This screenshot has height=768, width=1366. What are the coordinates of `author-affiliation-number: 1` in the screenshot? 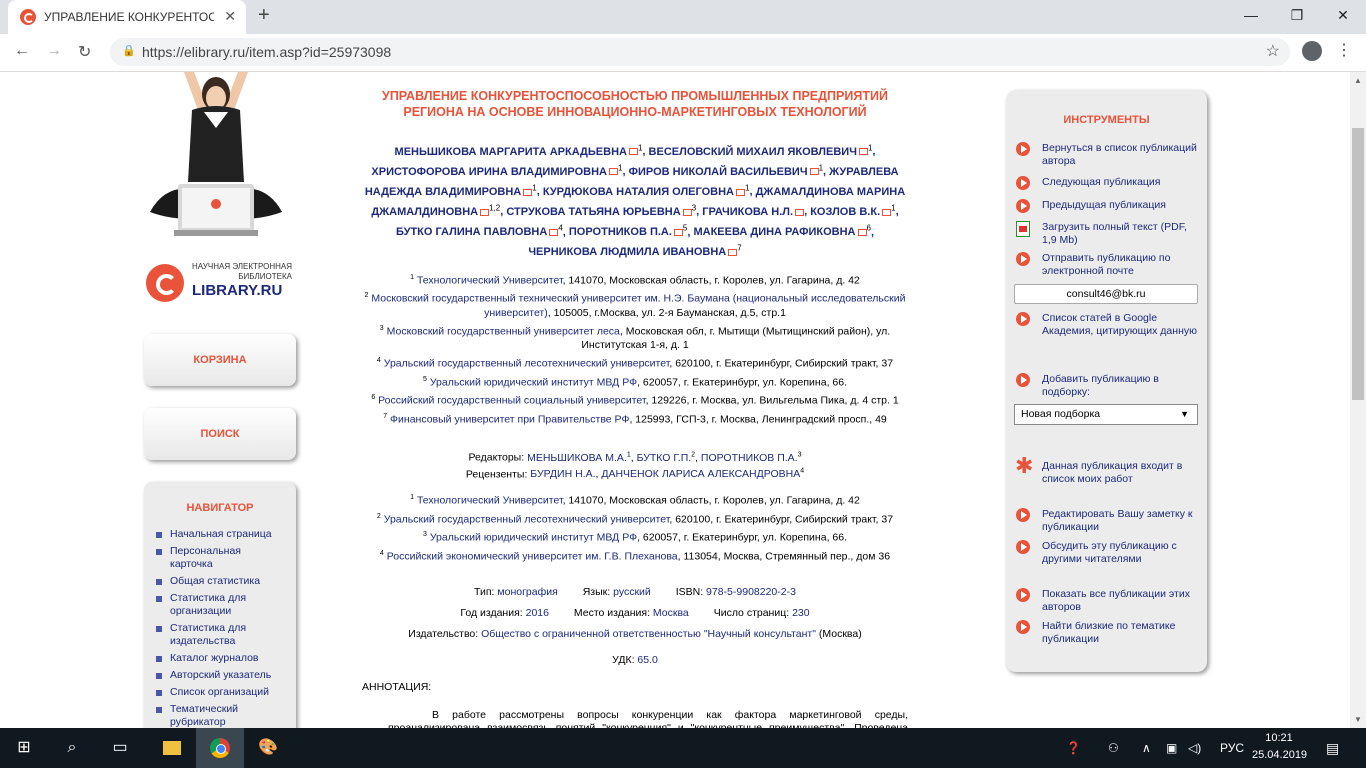 It's located at (534, 188).